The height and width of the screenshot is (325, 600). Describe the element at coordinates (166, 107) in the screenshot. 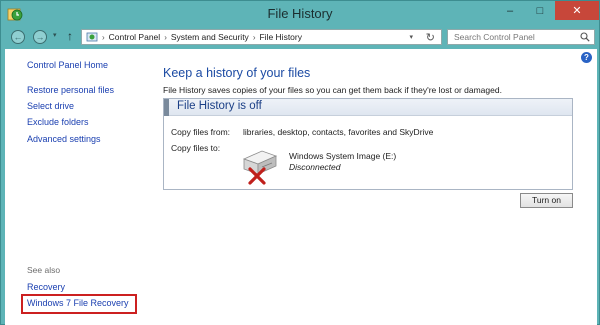

I see `status-accent-bar` at that location.